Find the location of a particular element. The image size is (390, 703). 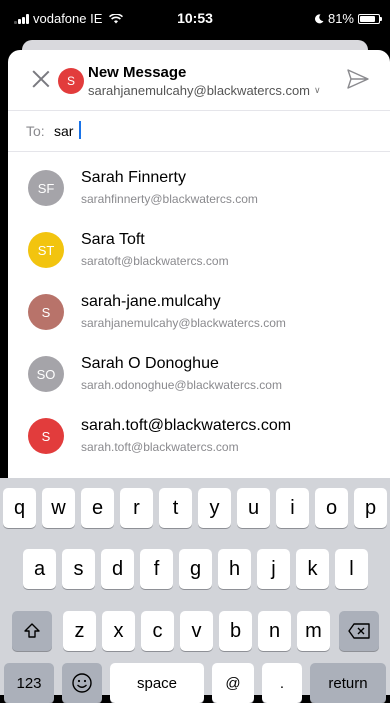

contact-email: saratoft@blackwatercs.com is located at coordinates (155, 261).